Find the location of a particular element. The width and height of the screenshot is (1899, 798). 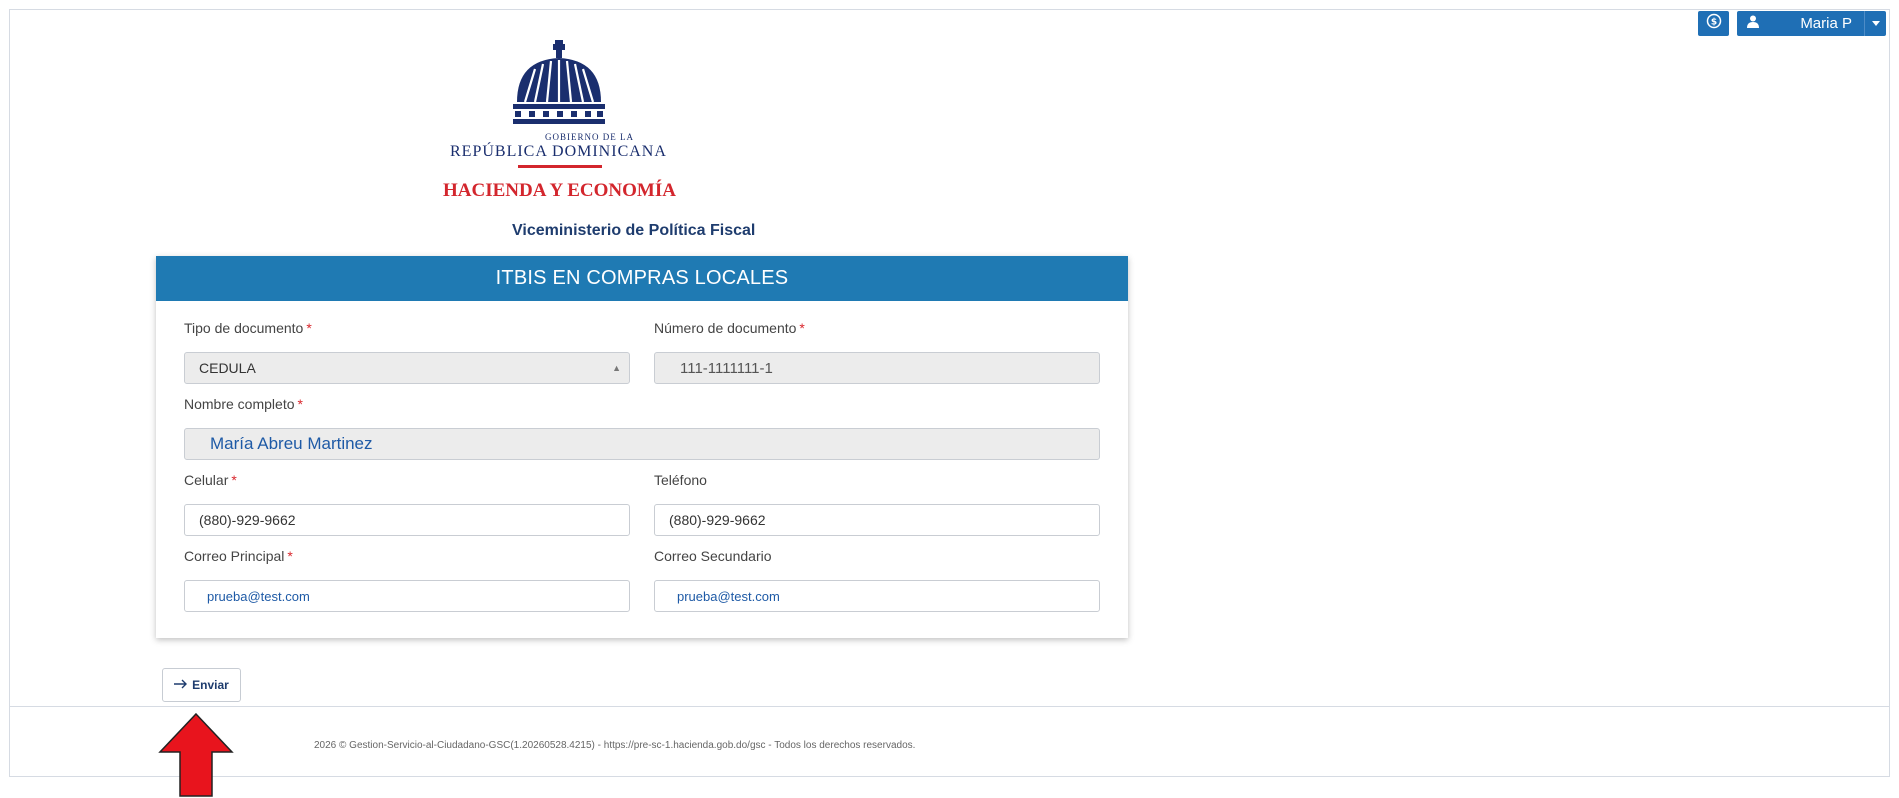

currency-button: $ is located at coordinates (1713, 23).